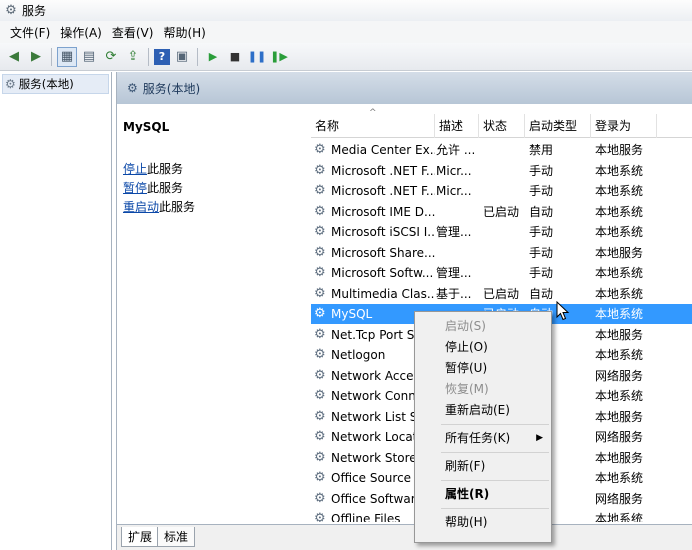 This screenshot has height=550, width=692. What do you see at coordinates (176, 537) in the screenshot?
I see `tab-standard: 标准` at bounding box center [176, 537].